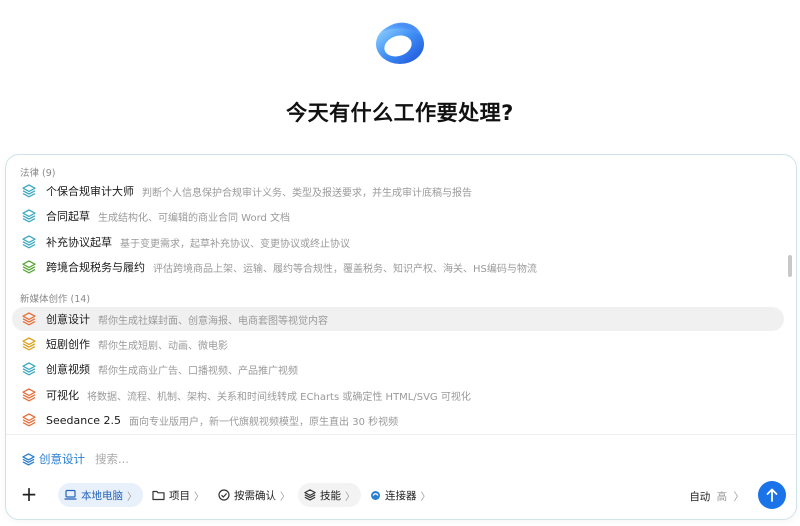  What do you see at coordinates (70, 494) in the screenshot?
I see `laptop-icon` at bounding box center [70, 494].